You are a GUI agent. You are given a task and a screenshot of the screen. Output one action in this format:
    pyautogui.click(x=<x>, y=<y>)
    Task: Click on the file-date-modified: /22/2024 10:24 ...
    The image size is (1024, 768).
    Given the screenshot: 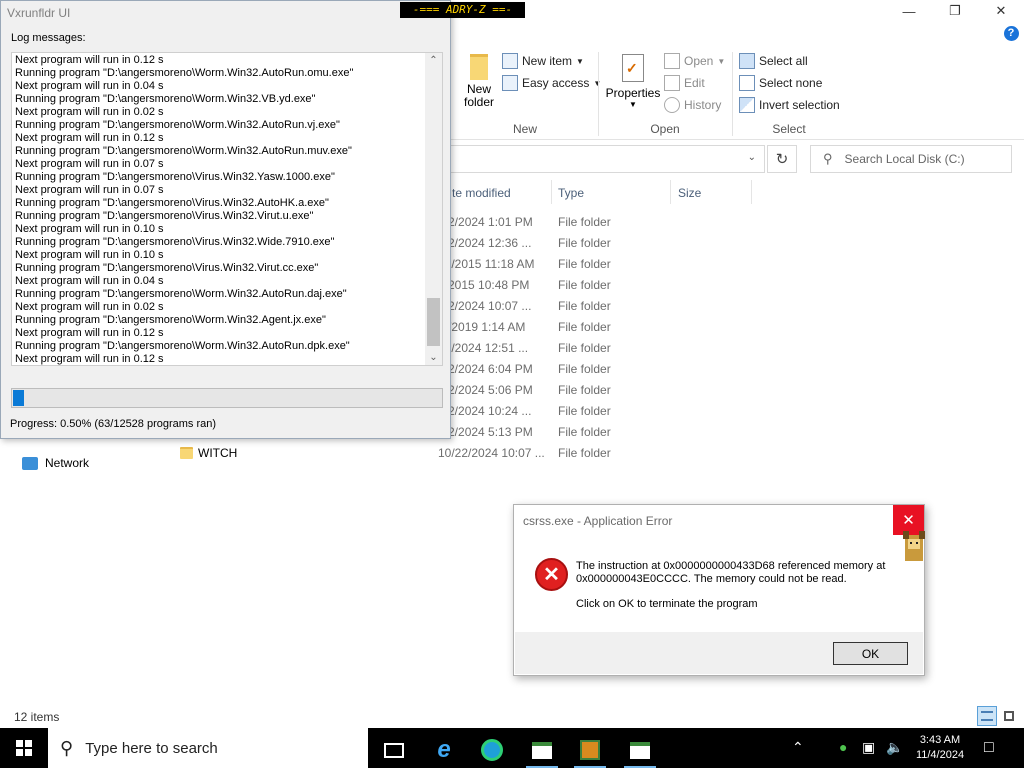 What is the action you would take?
    pyautogui.click(x=485, y=411)
    